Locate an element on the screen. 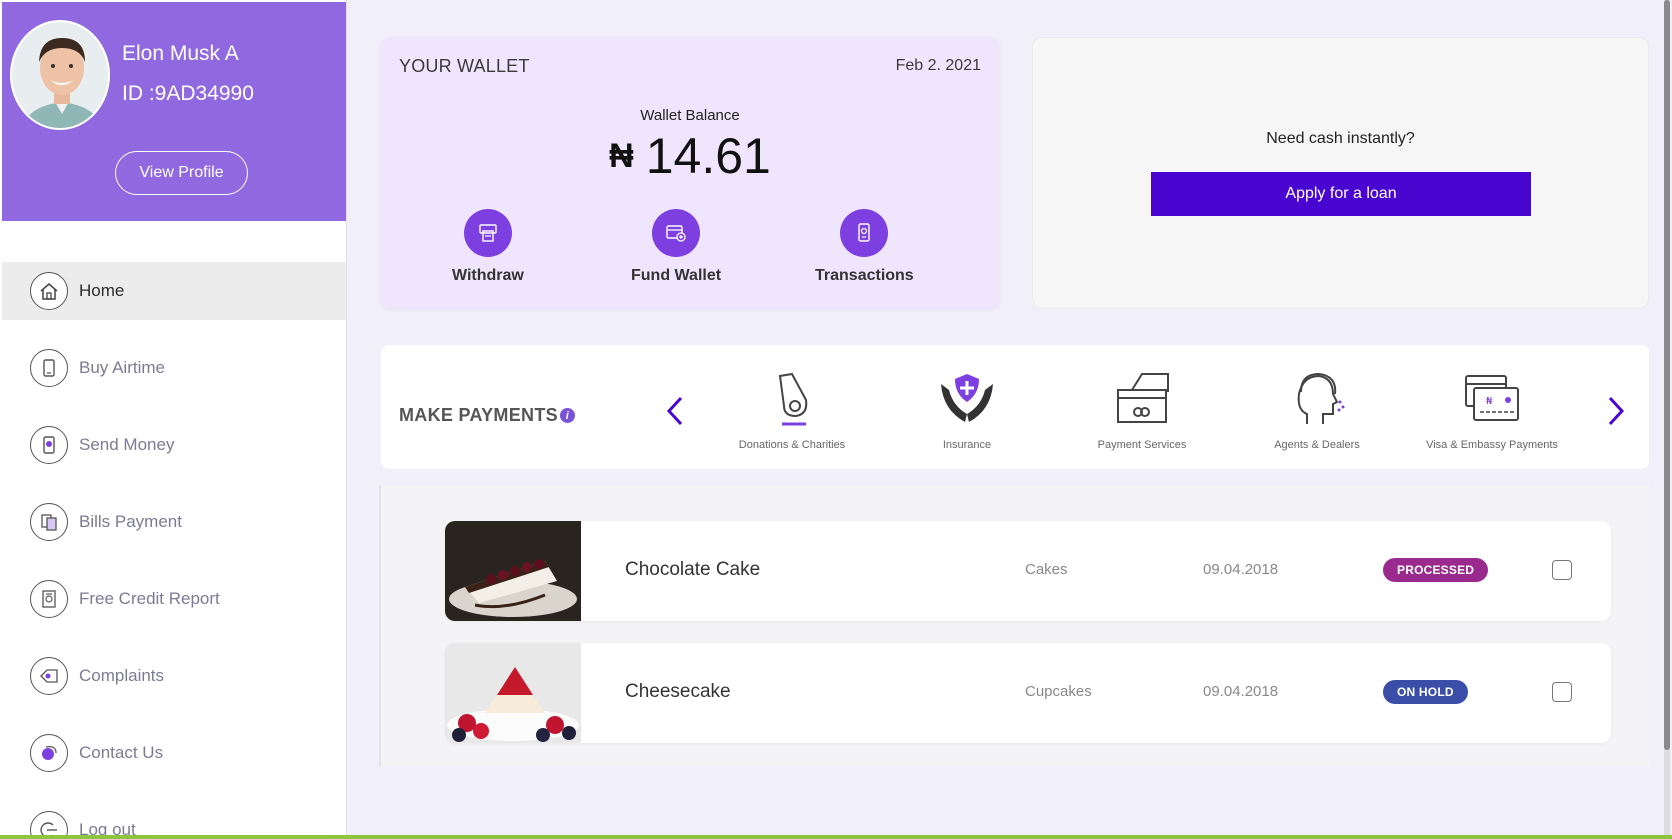 The height and width of the screenshot is (839, 1672). chevron-right-icon is located at coordinates (1616, 411).